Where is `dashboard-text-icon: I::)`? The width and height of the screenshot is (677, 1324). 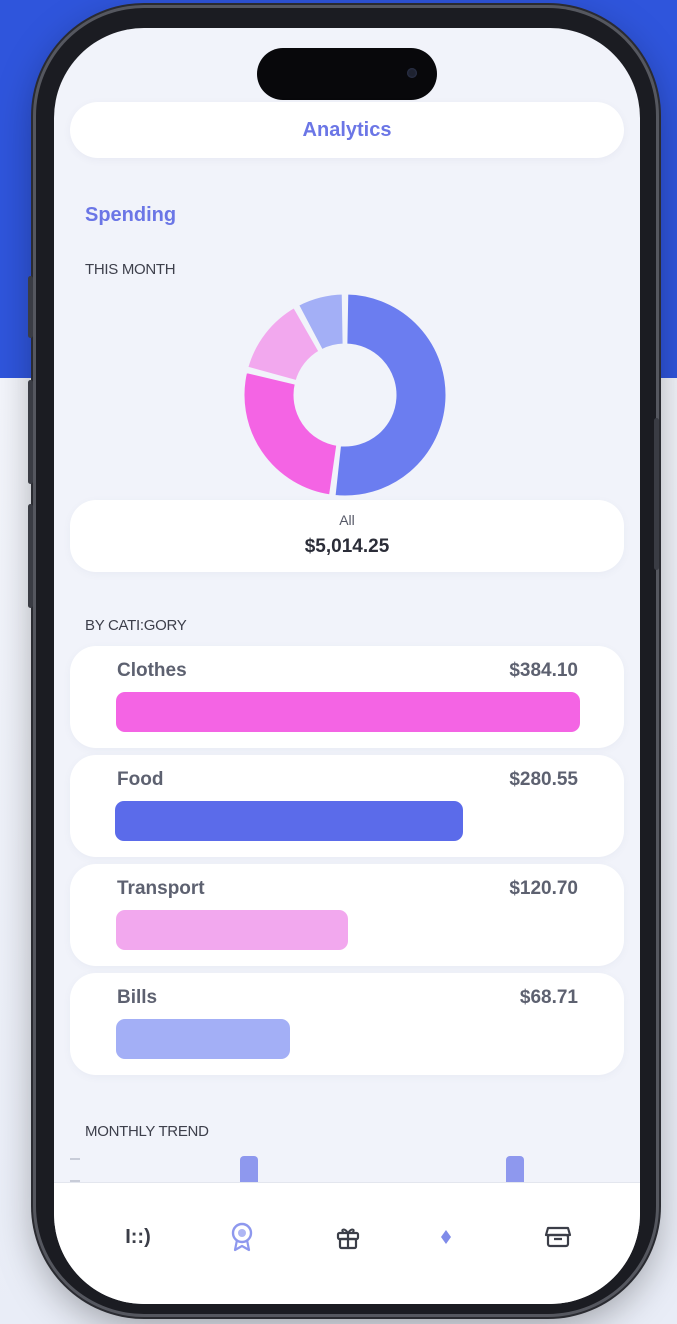
dashboard-text-icon: I::) is located at coordinates (138, 1236).